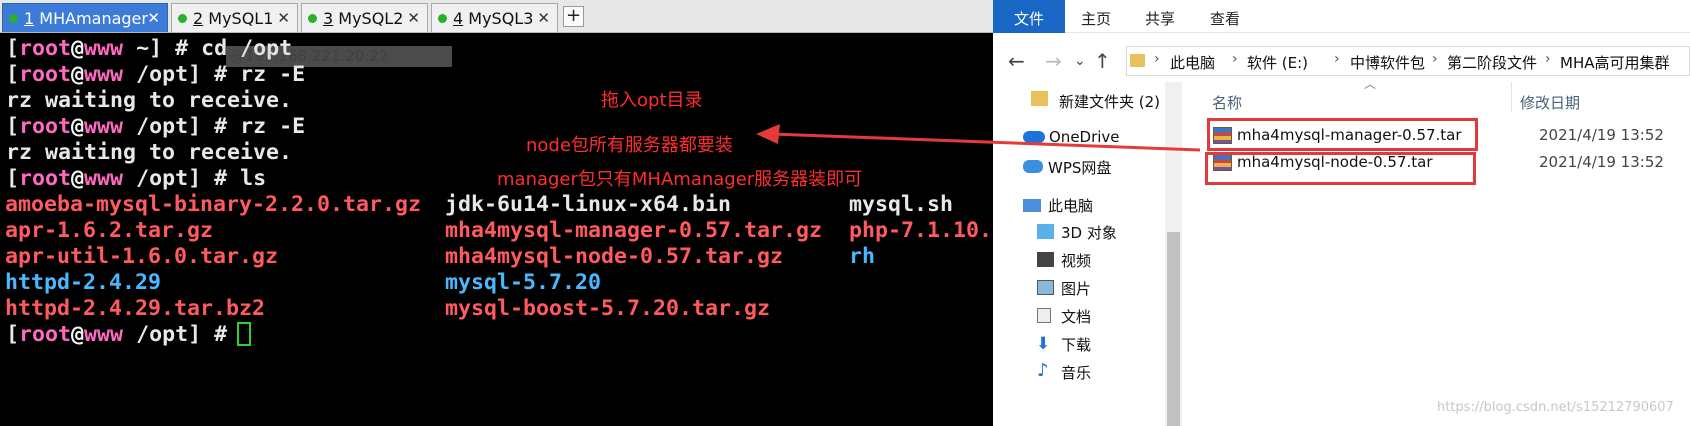 This screenshot has height=426, width=1690. I want to click on annotation-arrow, so click(978, 138).